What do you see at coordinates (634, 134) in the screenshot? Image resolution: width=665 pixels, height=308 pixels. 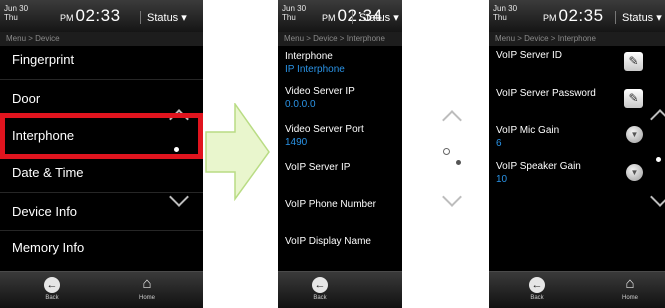 I see `voip-mic-gain-dropdown-icon: ▼` at bounding box center [634, 134].